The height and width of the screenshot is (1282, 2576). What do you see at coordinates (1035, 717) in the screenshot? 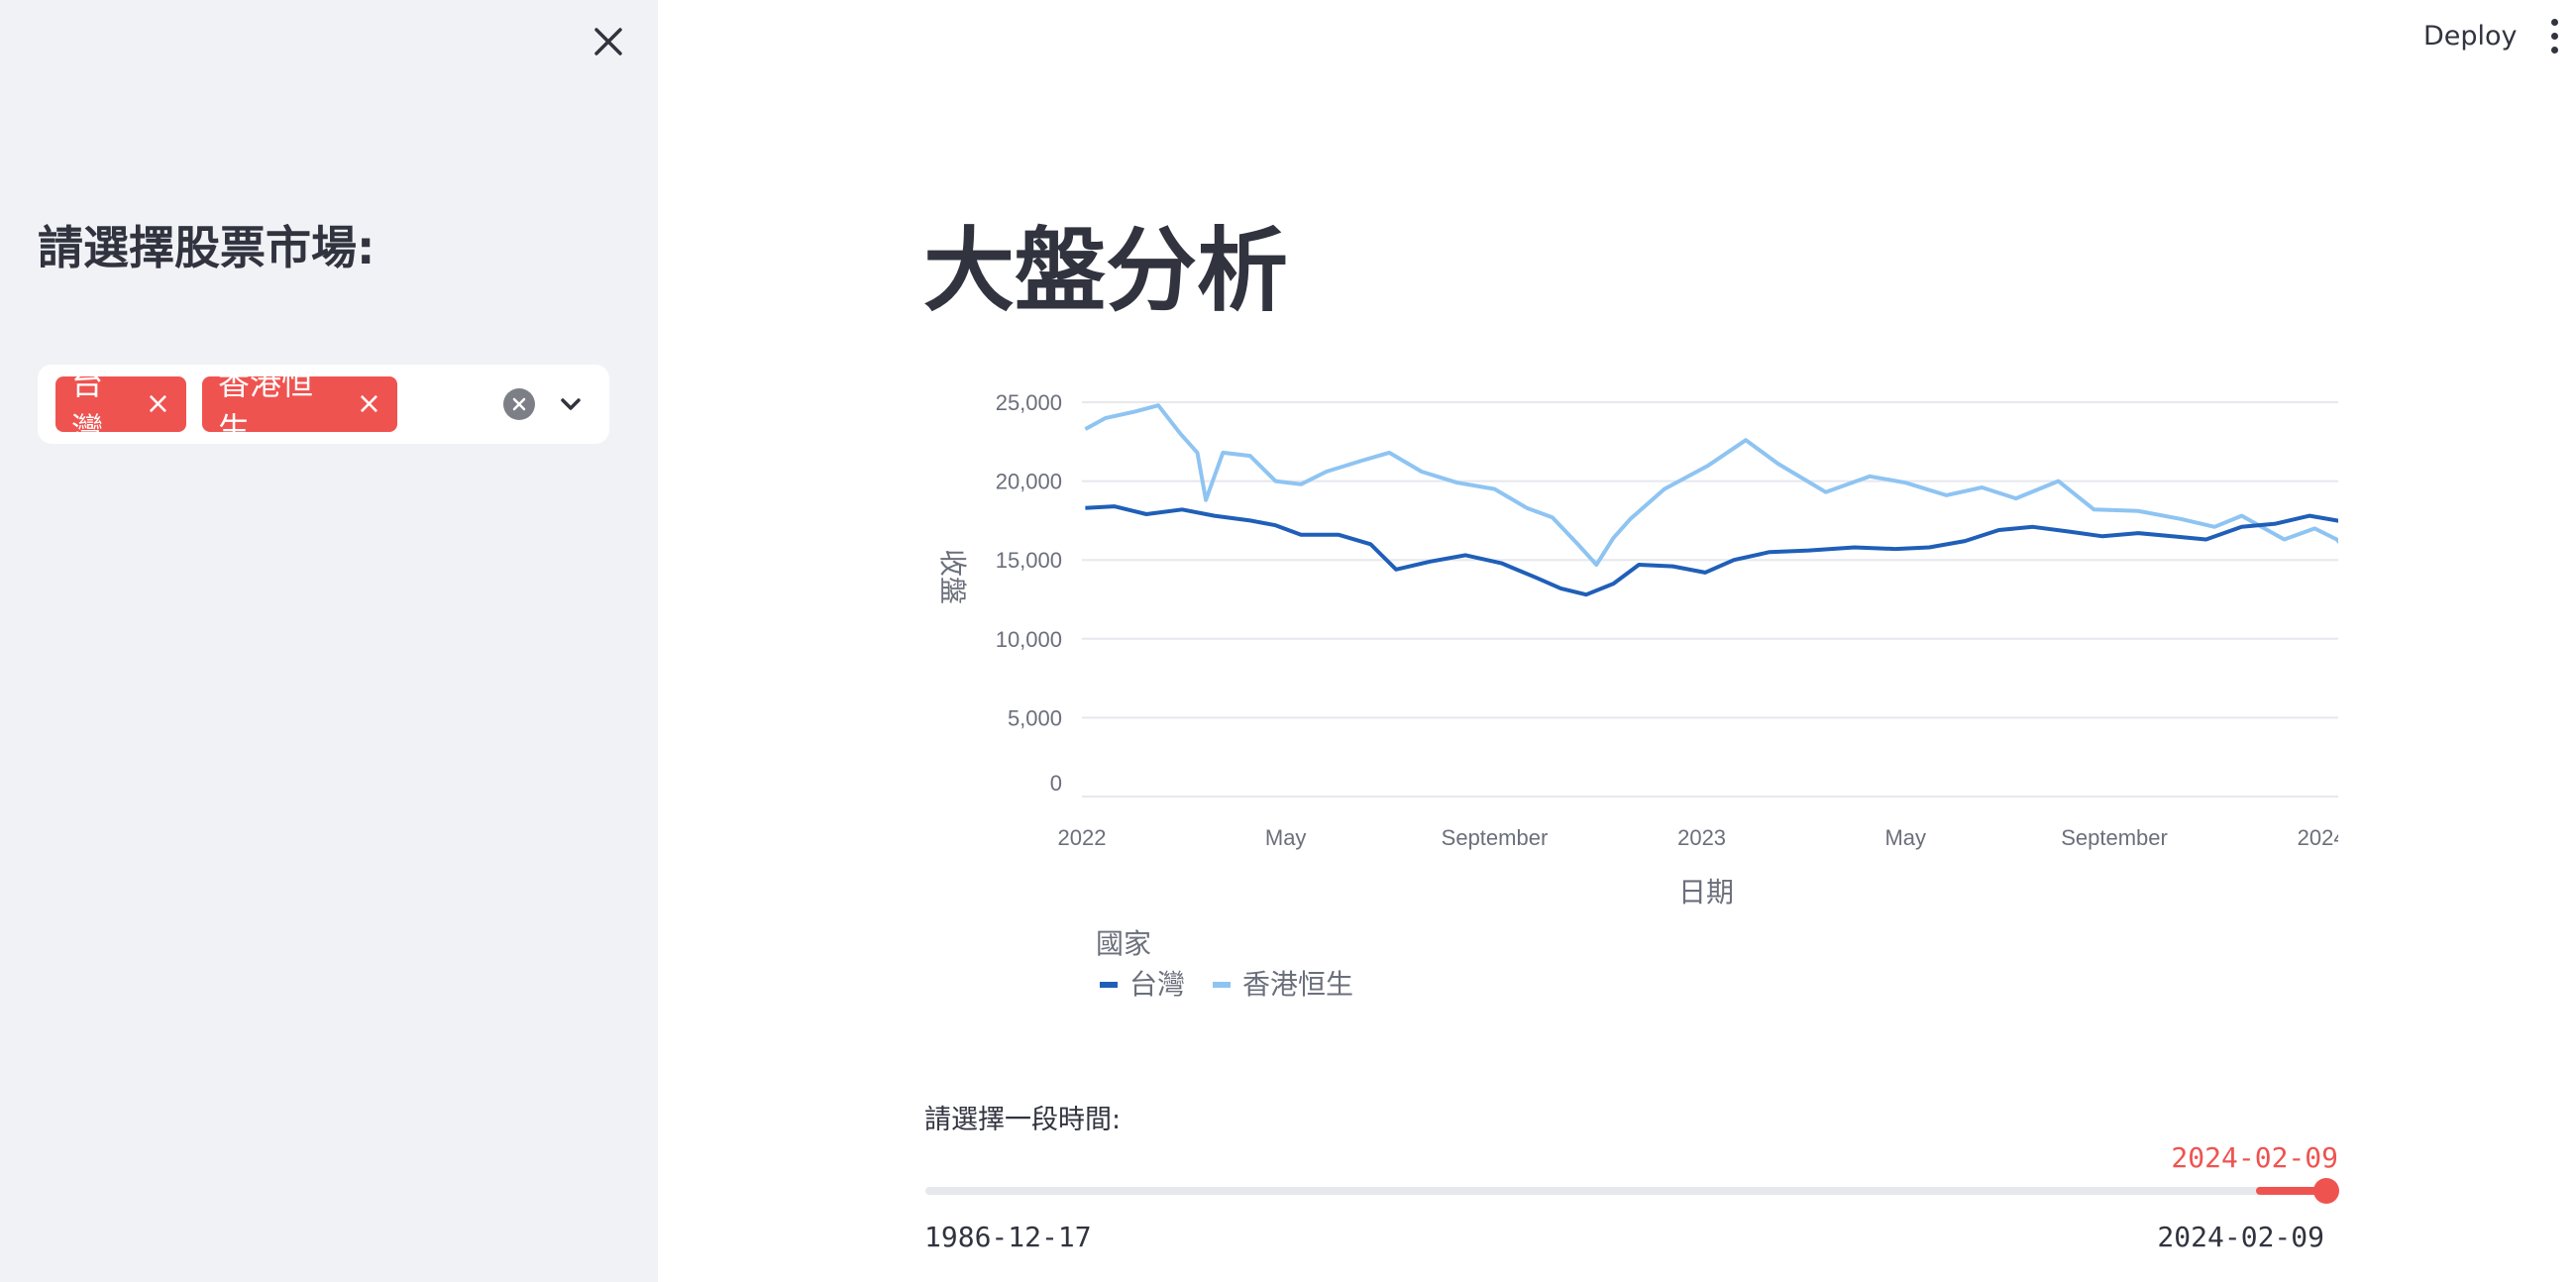
I see `y-tick-label: 5,000` at bounding box center [1035, 717].